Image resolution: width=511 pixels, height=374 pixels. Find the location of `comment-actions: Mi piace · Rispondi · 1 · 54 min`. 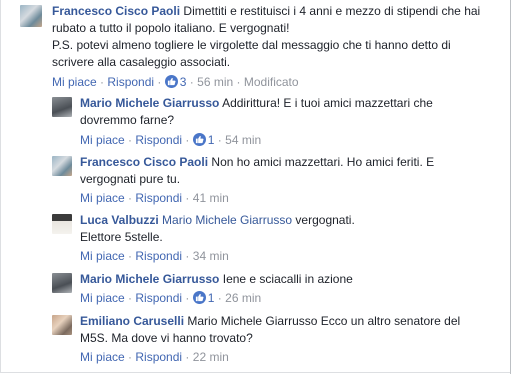

comment-actions: Mi piace · Rispondi · 1 · 54 min is located at coordinates (171, 140).